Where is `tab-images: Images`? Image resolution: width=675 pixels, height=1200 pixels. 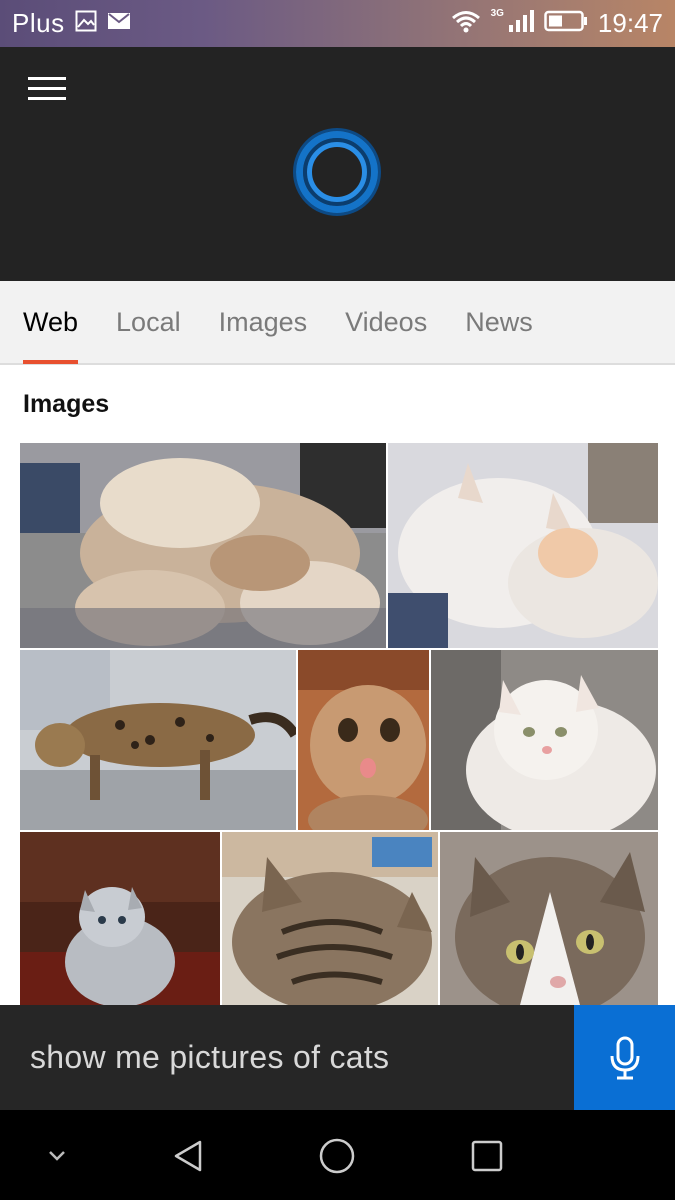
tab-images: Images is located at coordinates (263, 322).